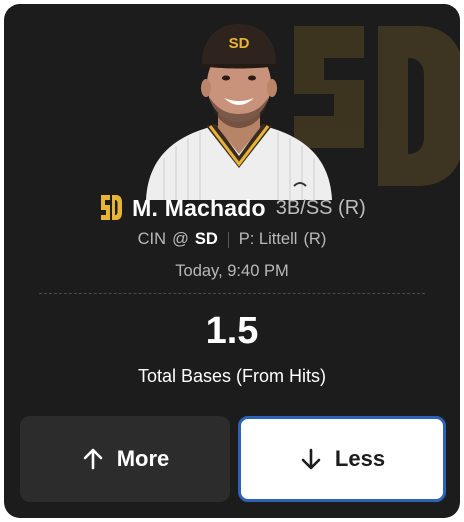  I want to click on less-button: Less, so click(342, 459).